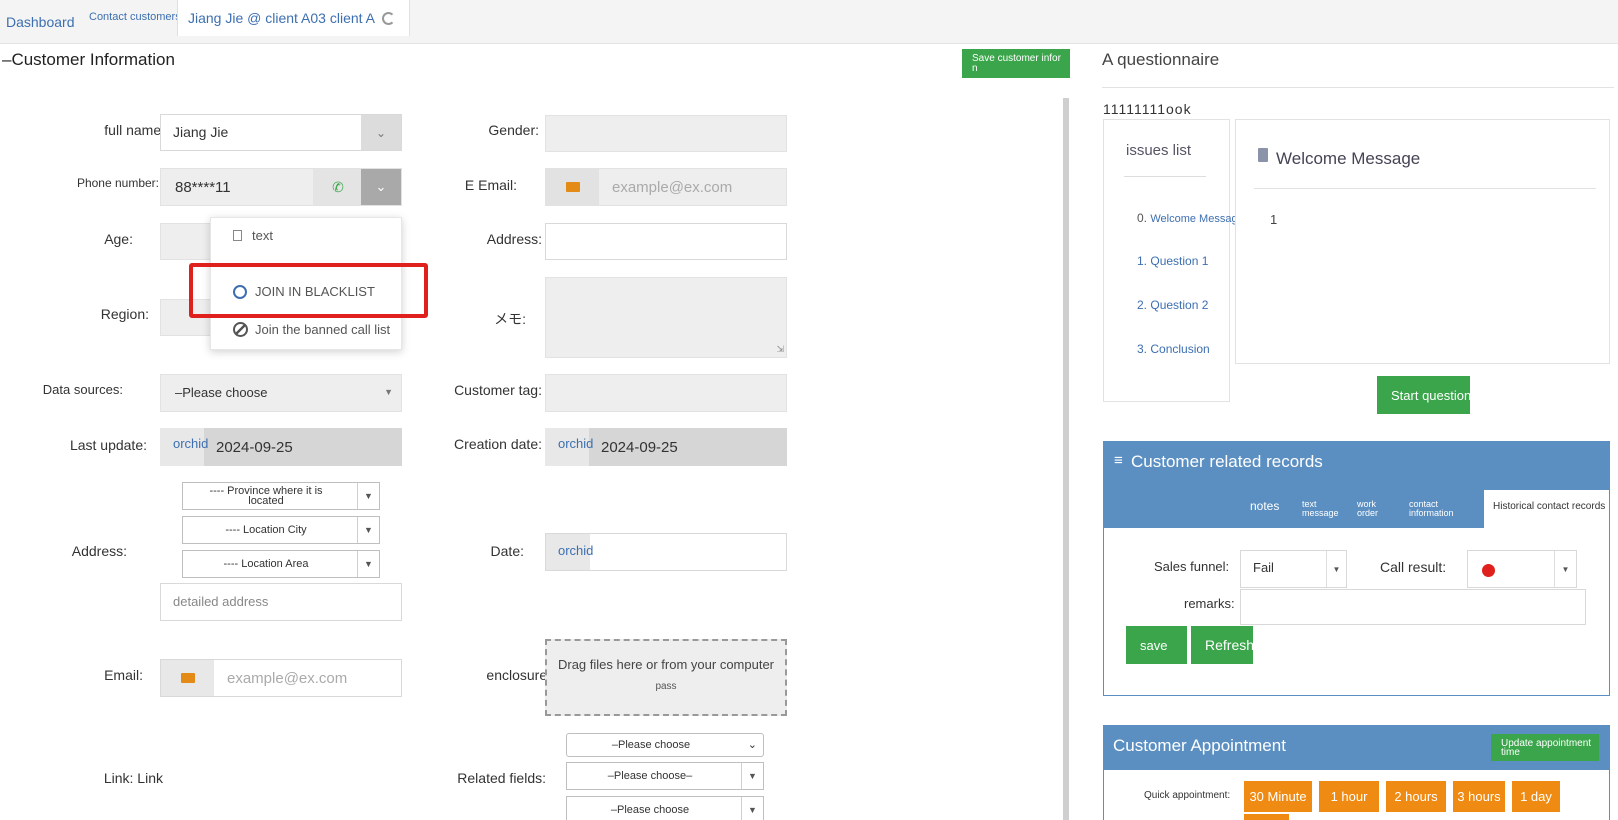  What do you see at coordinates (1372, 509) in the screenshot?
I see `tab-work-order: work order` at bounding box center [1372, 509].